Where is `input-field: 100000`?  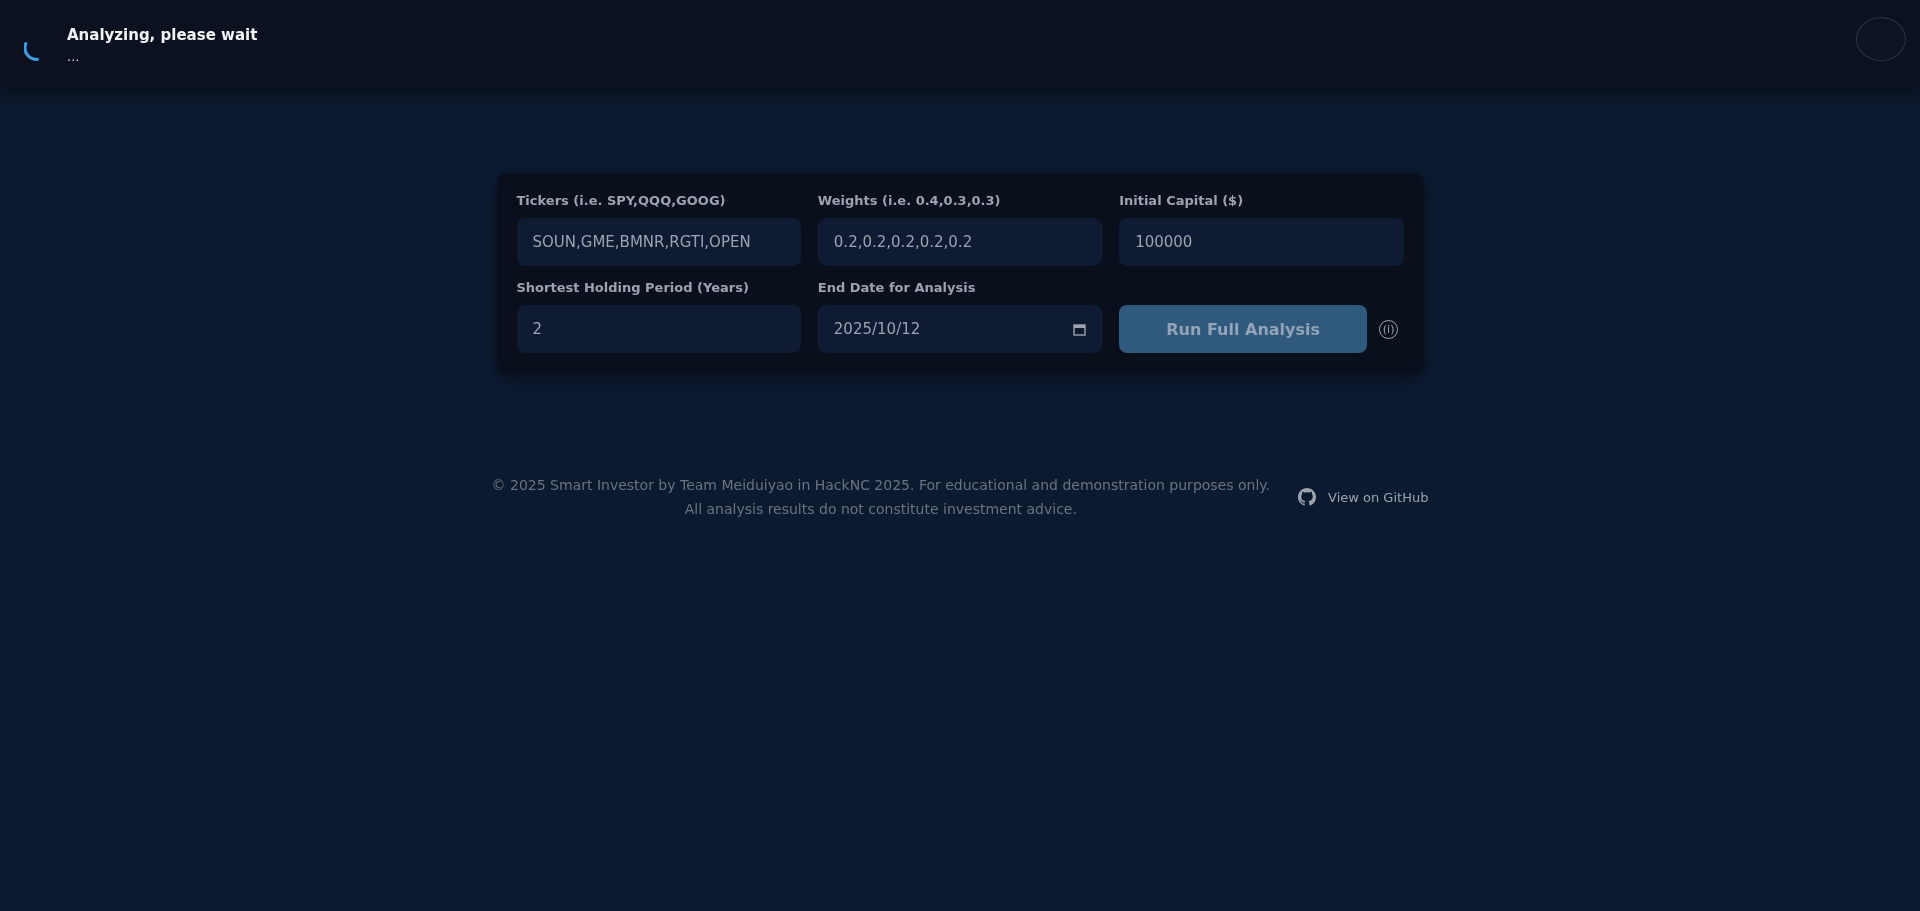
input-field: 100000 is located at coordinates (1261, 242).